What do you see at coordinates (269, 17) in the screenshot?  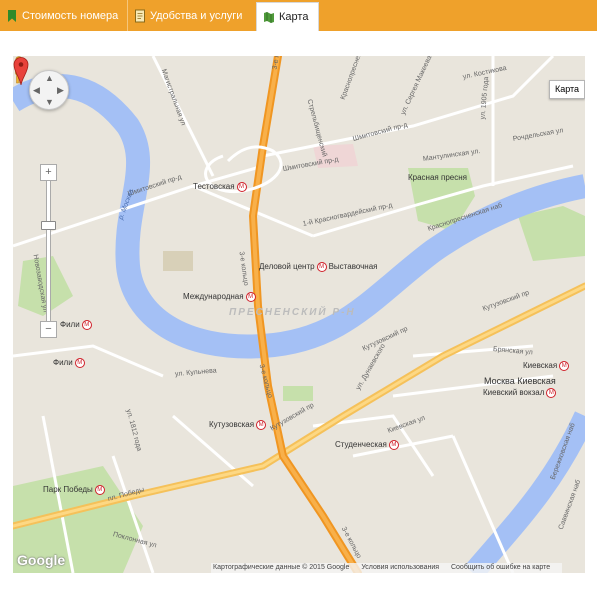 I see `map-icon` at bounding box center [269, 17].